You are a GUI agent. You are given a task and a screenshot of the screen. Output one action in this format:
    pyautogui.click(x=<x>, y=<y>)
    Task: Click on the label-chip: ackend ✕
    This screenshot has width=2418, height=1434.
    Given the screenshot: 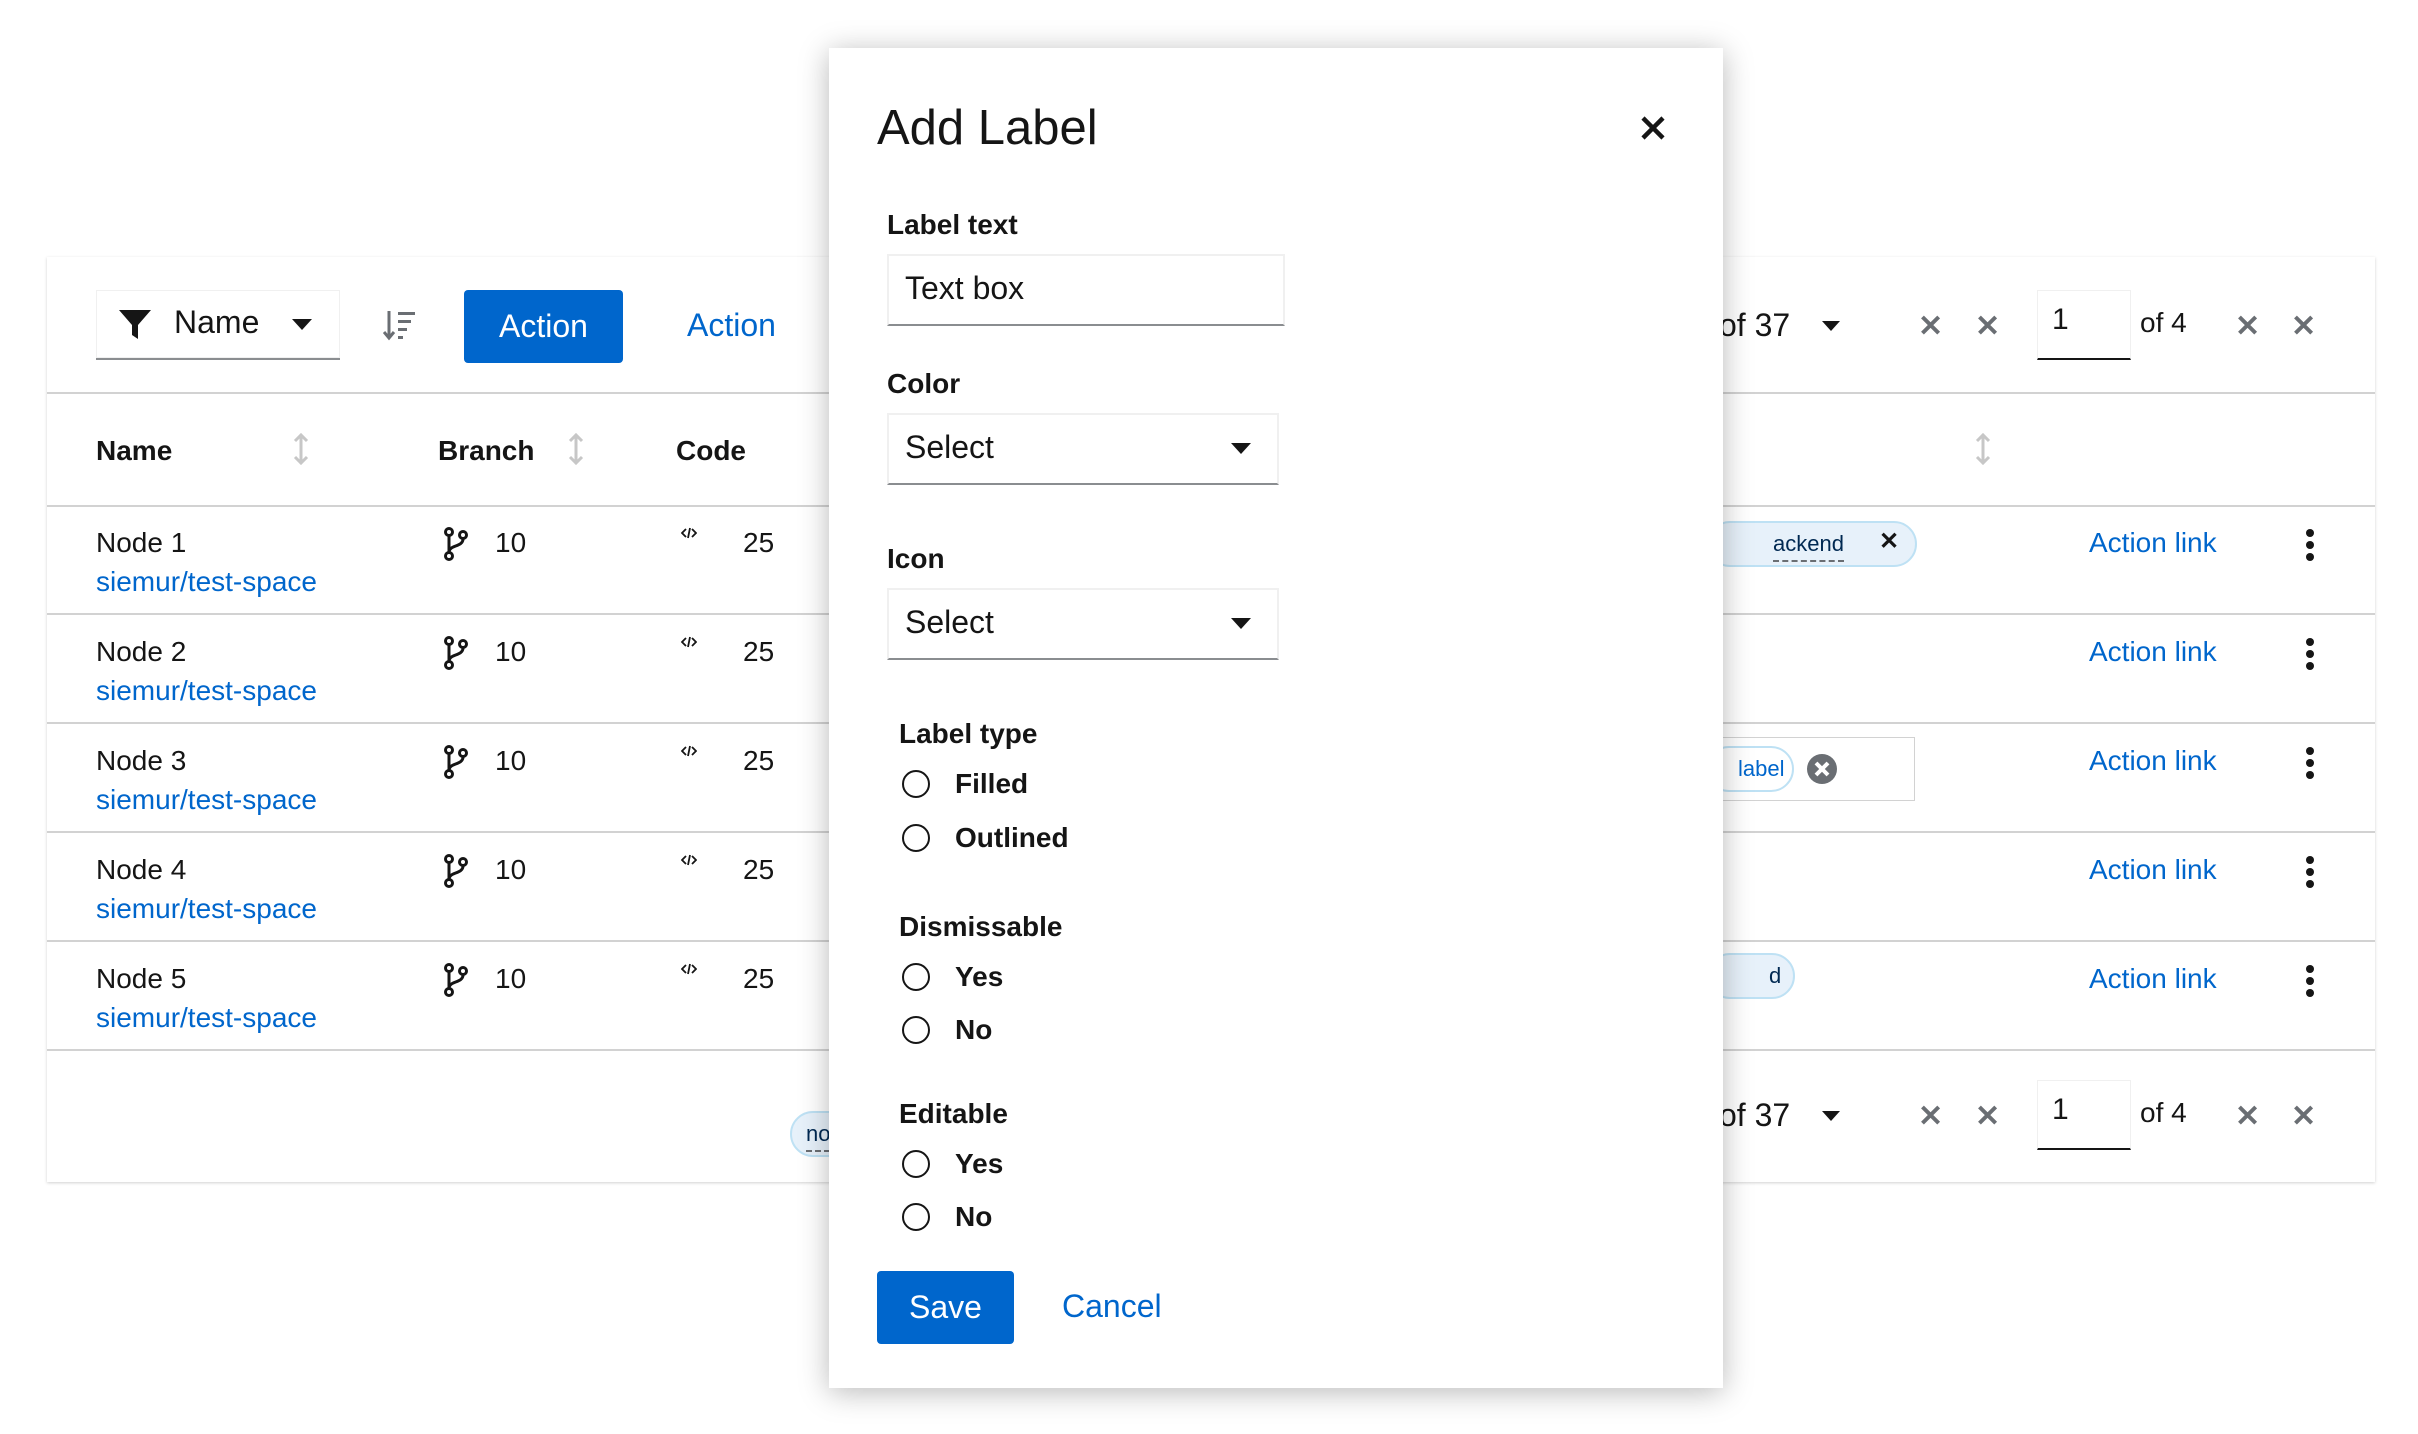 What is the action you would take?
    pyautogui.click(x=1812, y=544)
    